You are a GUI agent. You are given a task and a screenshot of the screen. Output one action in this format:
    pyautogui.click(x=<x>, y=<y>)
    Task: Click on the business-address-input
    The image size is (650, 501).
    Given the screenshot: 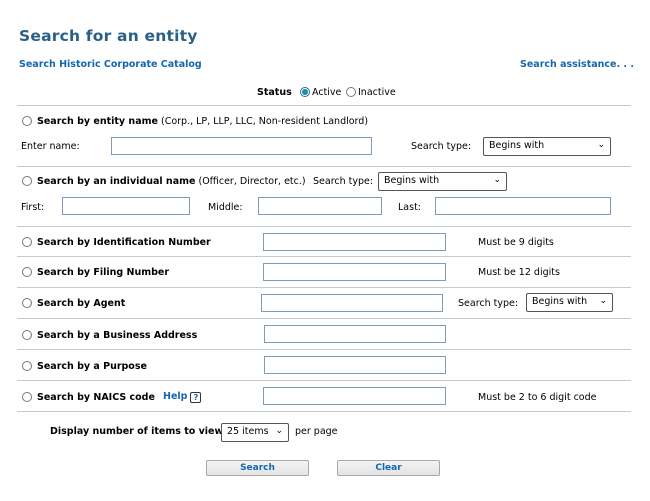 What is the action you would take?
    pyautogui.click(x=355, y=334)
    